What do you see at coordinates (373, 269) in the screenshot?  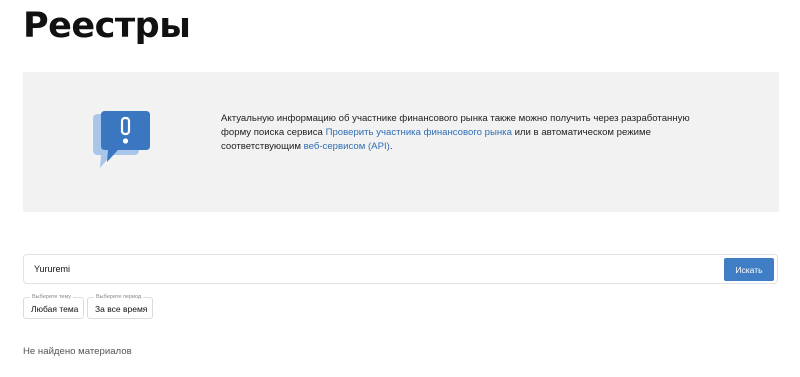 I see `search-input` at bounding box center [373, 269].